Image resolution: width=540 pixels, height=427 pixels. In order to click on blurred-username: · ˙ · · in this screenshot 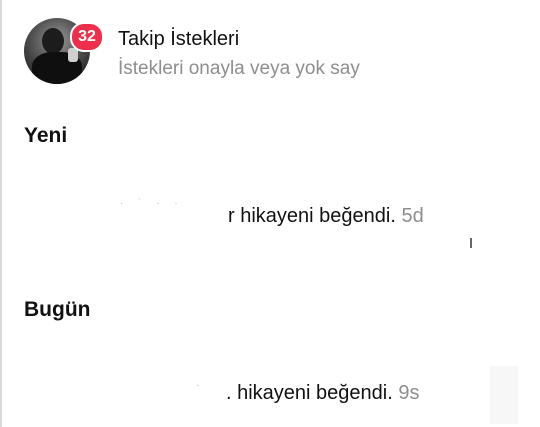, I will do `click(152, 203)`.